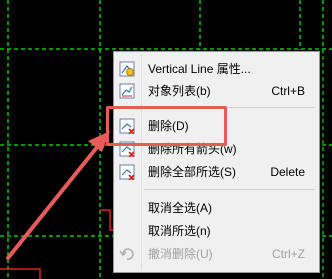 Image resolution: width=332 pixels, height=279 pixels. I want to click on menu-item-shortcut: Delete, so click(287, 172).